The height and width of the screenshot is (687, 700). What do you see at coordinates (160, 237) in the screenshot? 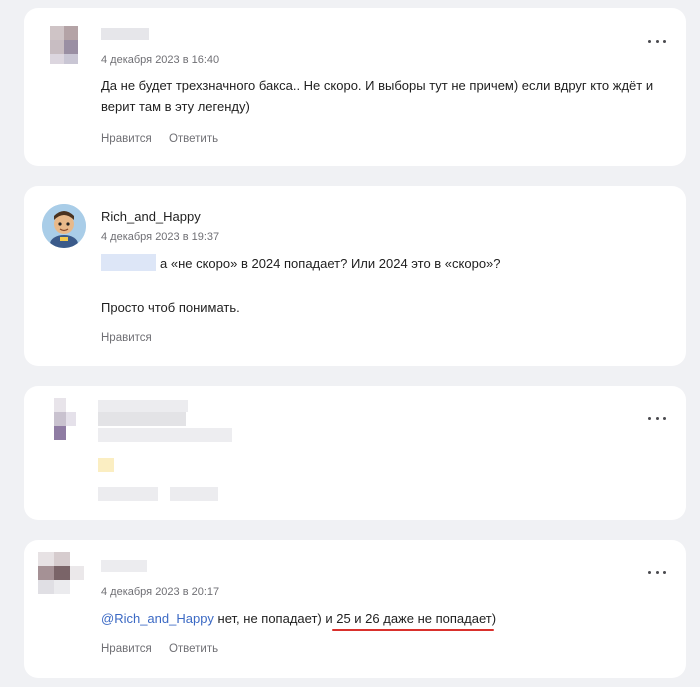
I see `comment-date: 4 декабря 2023 в 19:37` at bounding box center [160, 237].